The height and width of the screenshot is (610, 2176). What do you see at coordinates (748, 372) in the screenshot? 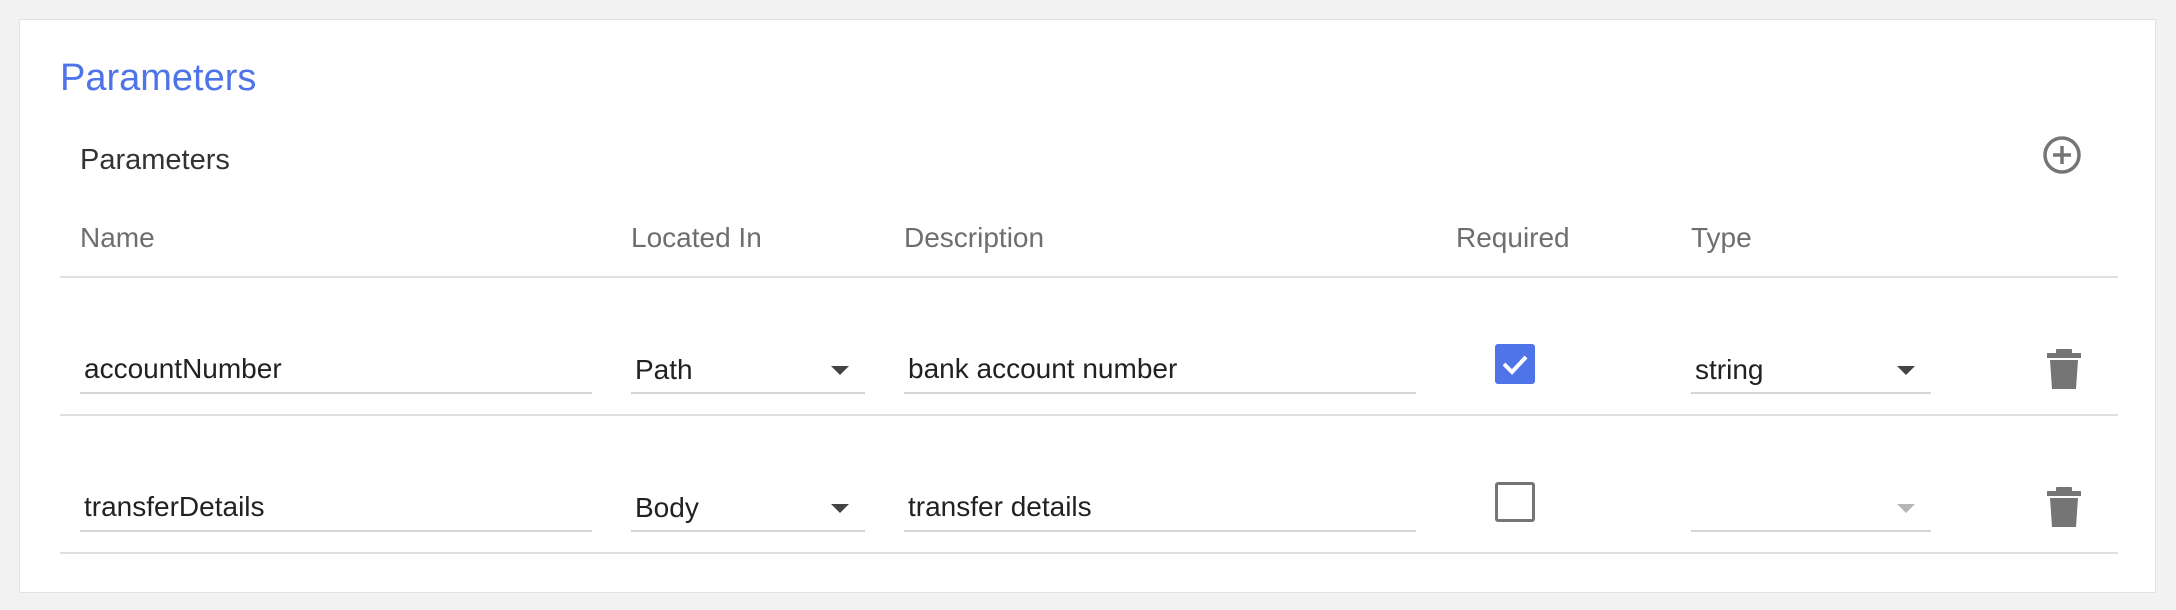
I see `located-in-select: Path` at bounding box center [748, 372].